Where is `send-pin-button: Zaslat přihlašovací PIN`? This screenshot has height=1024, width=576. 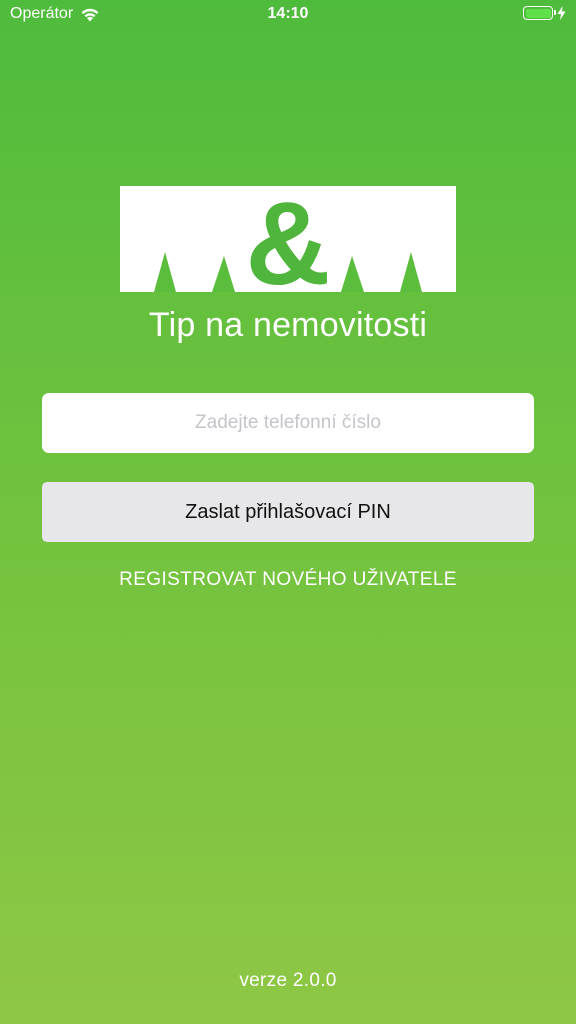 send-pin-button: Zaslat přihlašovací PIN is located at coordinates (288, 512).